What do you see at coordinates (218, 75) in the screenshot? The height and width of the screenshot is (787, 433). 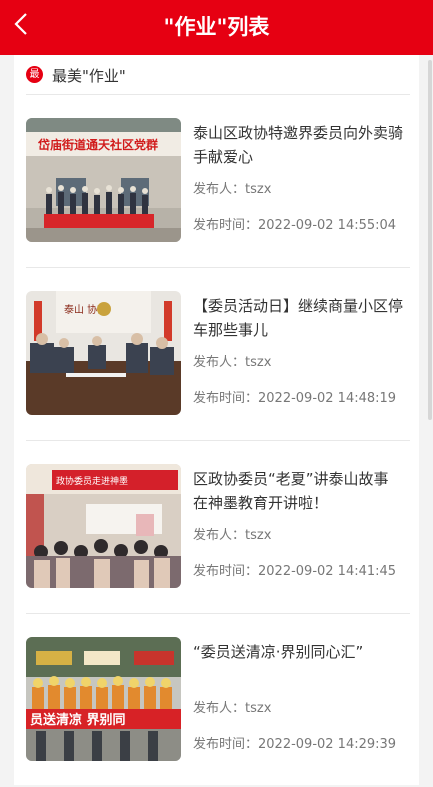 I see `section-header: 最 最美"作业"` at bounding box center [218, 75].